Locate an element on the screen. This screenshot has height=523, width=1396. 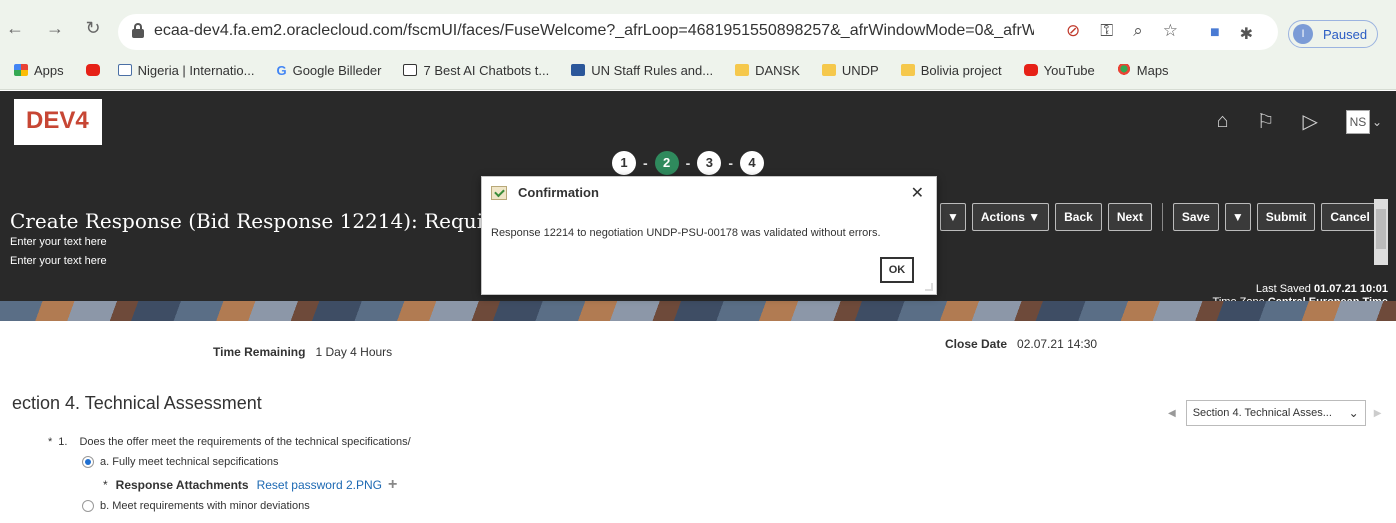
add-attachment-icon: + is located at coordinates (392, 485).